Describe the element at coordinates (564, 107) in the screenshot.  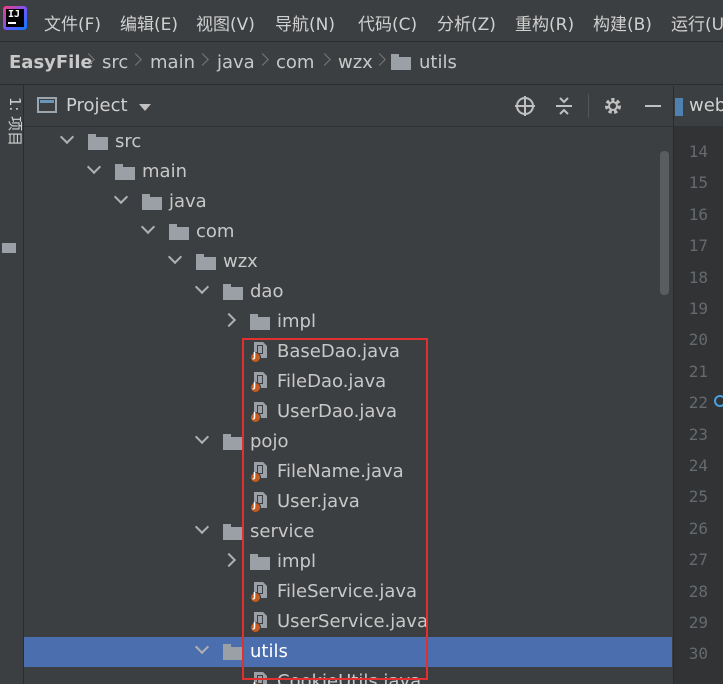
I see `collapse-all-icon` at that location.